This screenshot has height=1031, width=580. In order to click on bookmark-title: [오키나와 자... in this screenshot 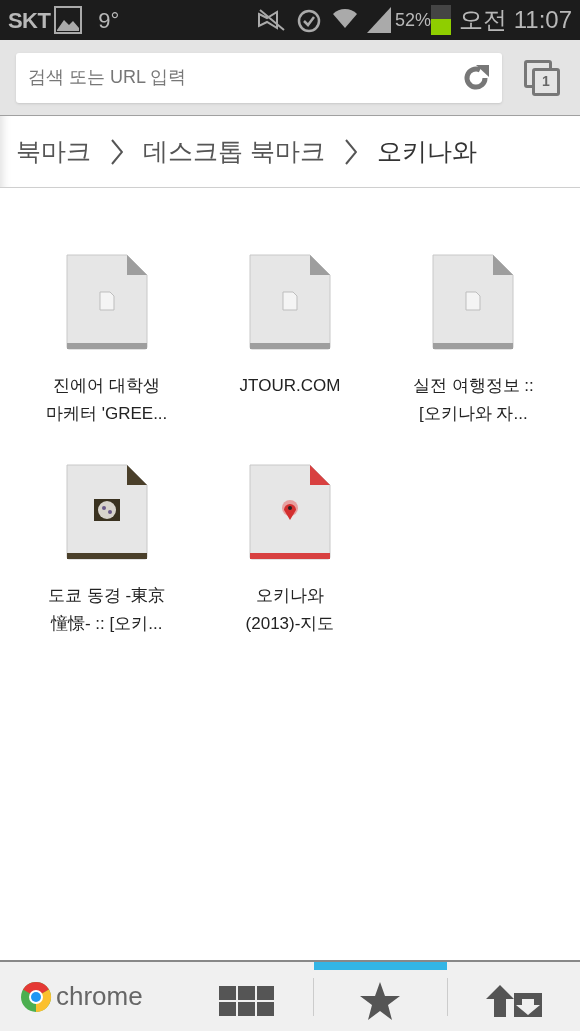, I will do `click(473, 414)`.